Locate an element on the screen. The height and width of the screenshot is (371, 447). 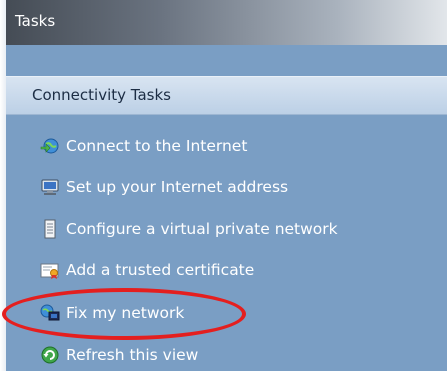
task-add-trusted-certificate: Add a trusted certificate is located at coordinates (147, 270).